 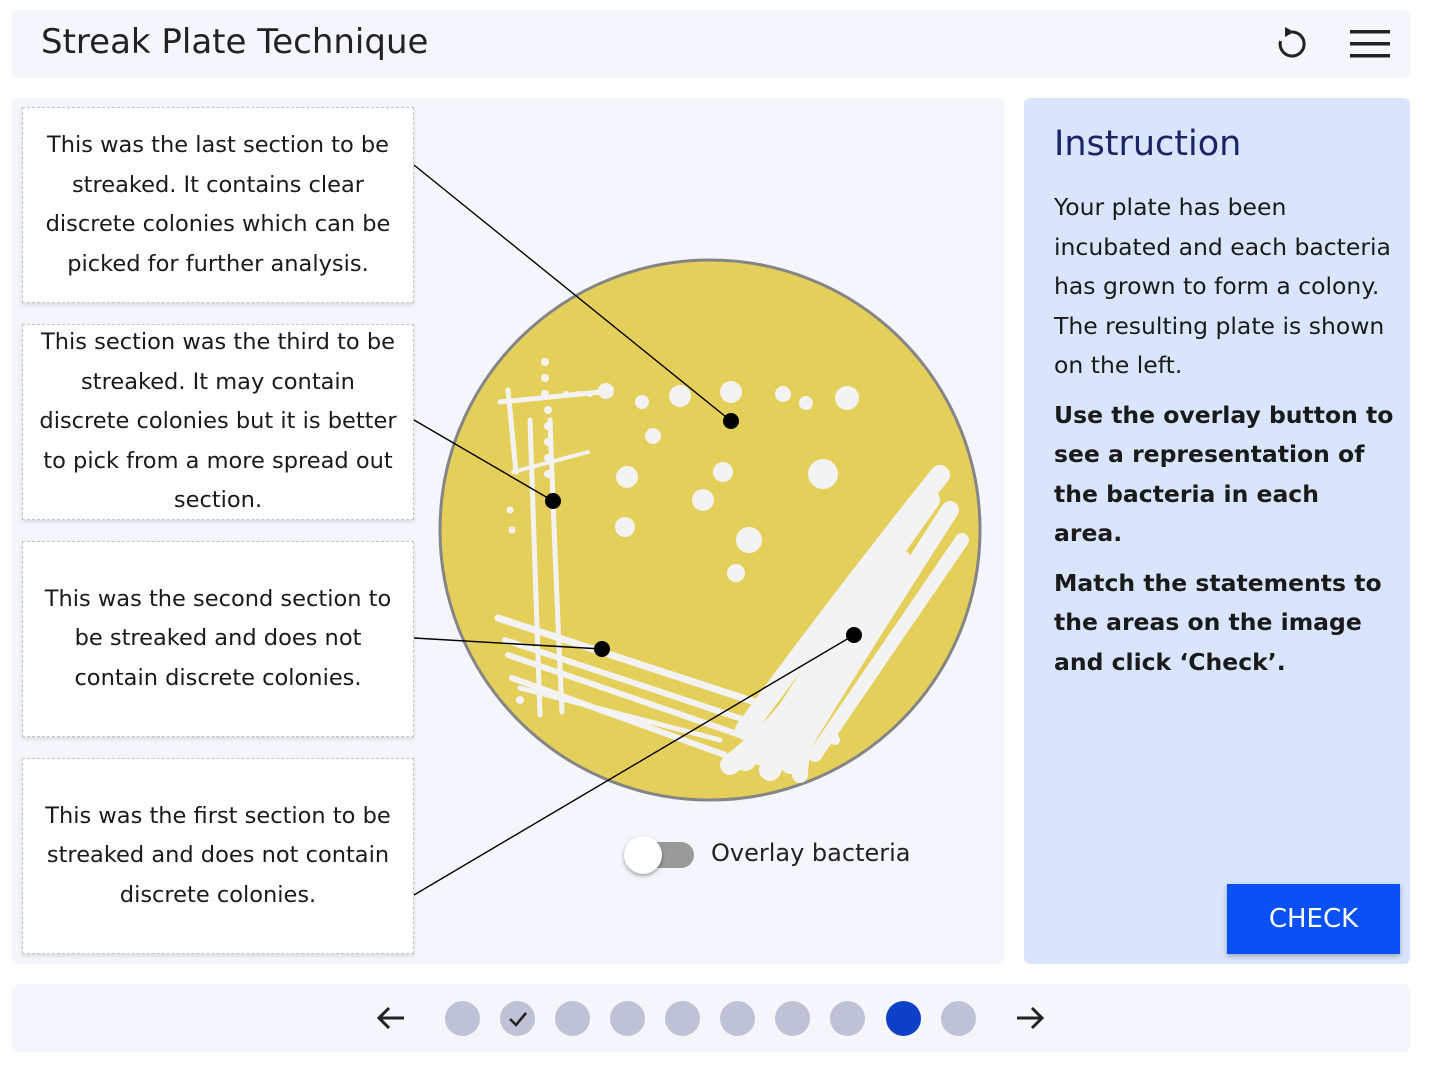 I want to click on reset-button, so click(x=1292, y=44).